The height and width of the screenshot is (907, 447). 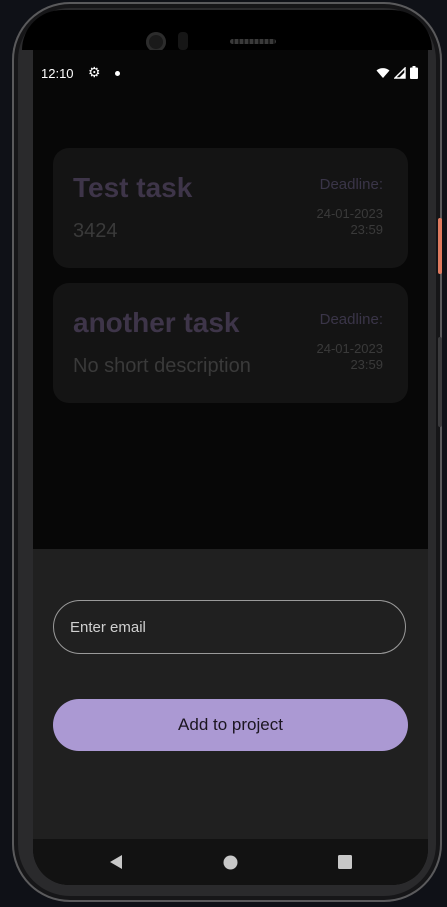 What do you see at coordinates (253, 41) in the screenshot?
I see `earpiece-speaker` at bounding box center [253, 41].